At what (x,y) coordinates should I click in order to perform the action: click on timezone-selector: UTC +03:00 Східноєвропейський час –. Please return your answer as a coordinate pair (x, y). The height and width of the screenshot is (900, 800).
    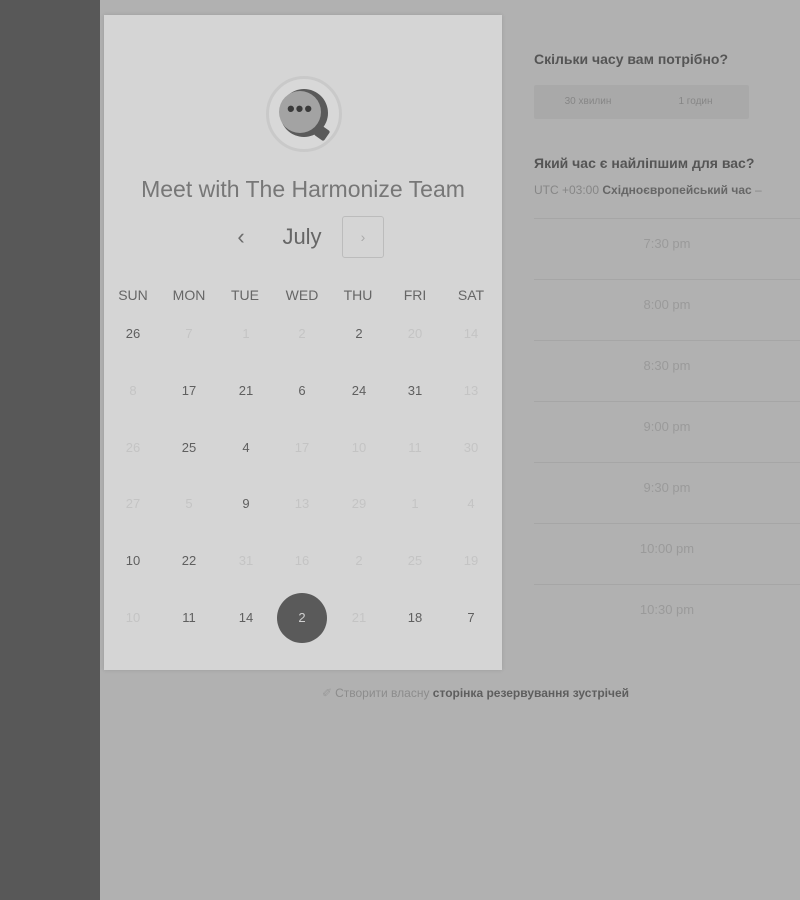
    Looking at the image, I should click on (648, 190).